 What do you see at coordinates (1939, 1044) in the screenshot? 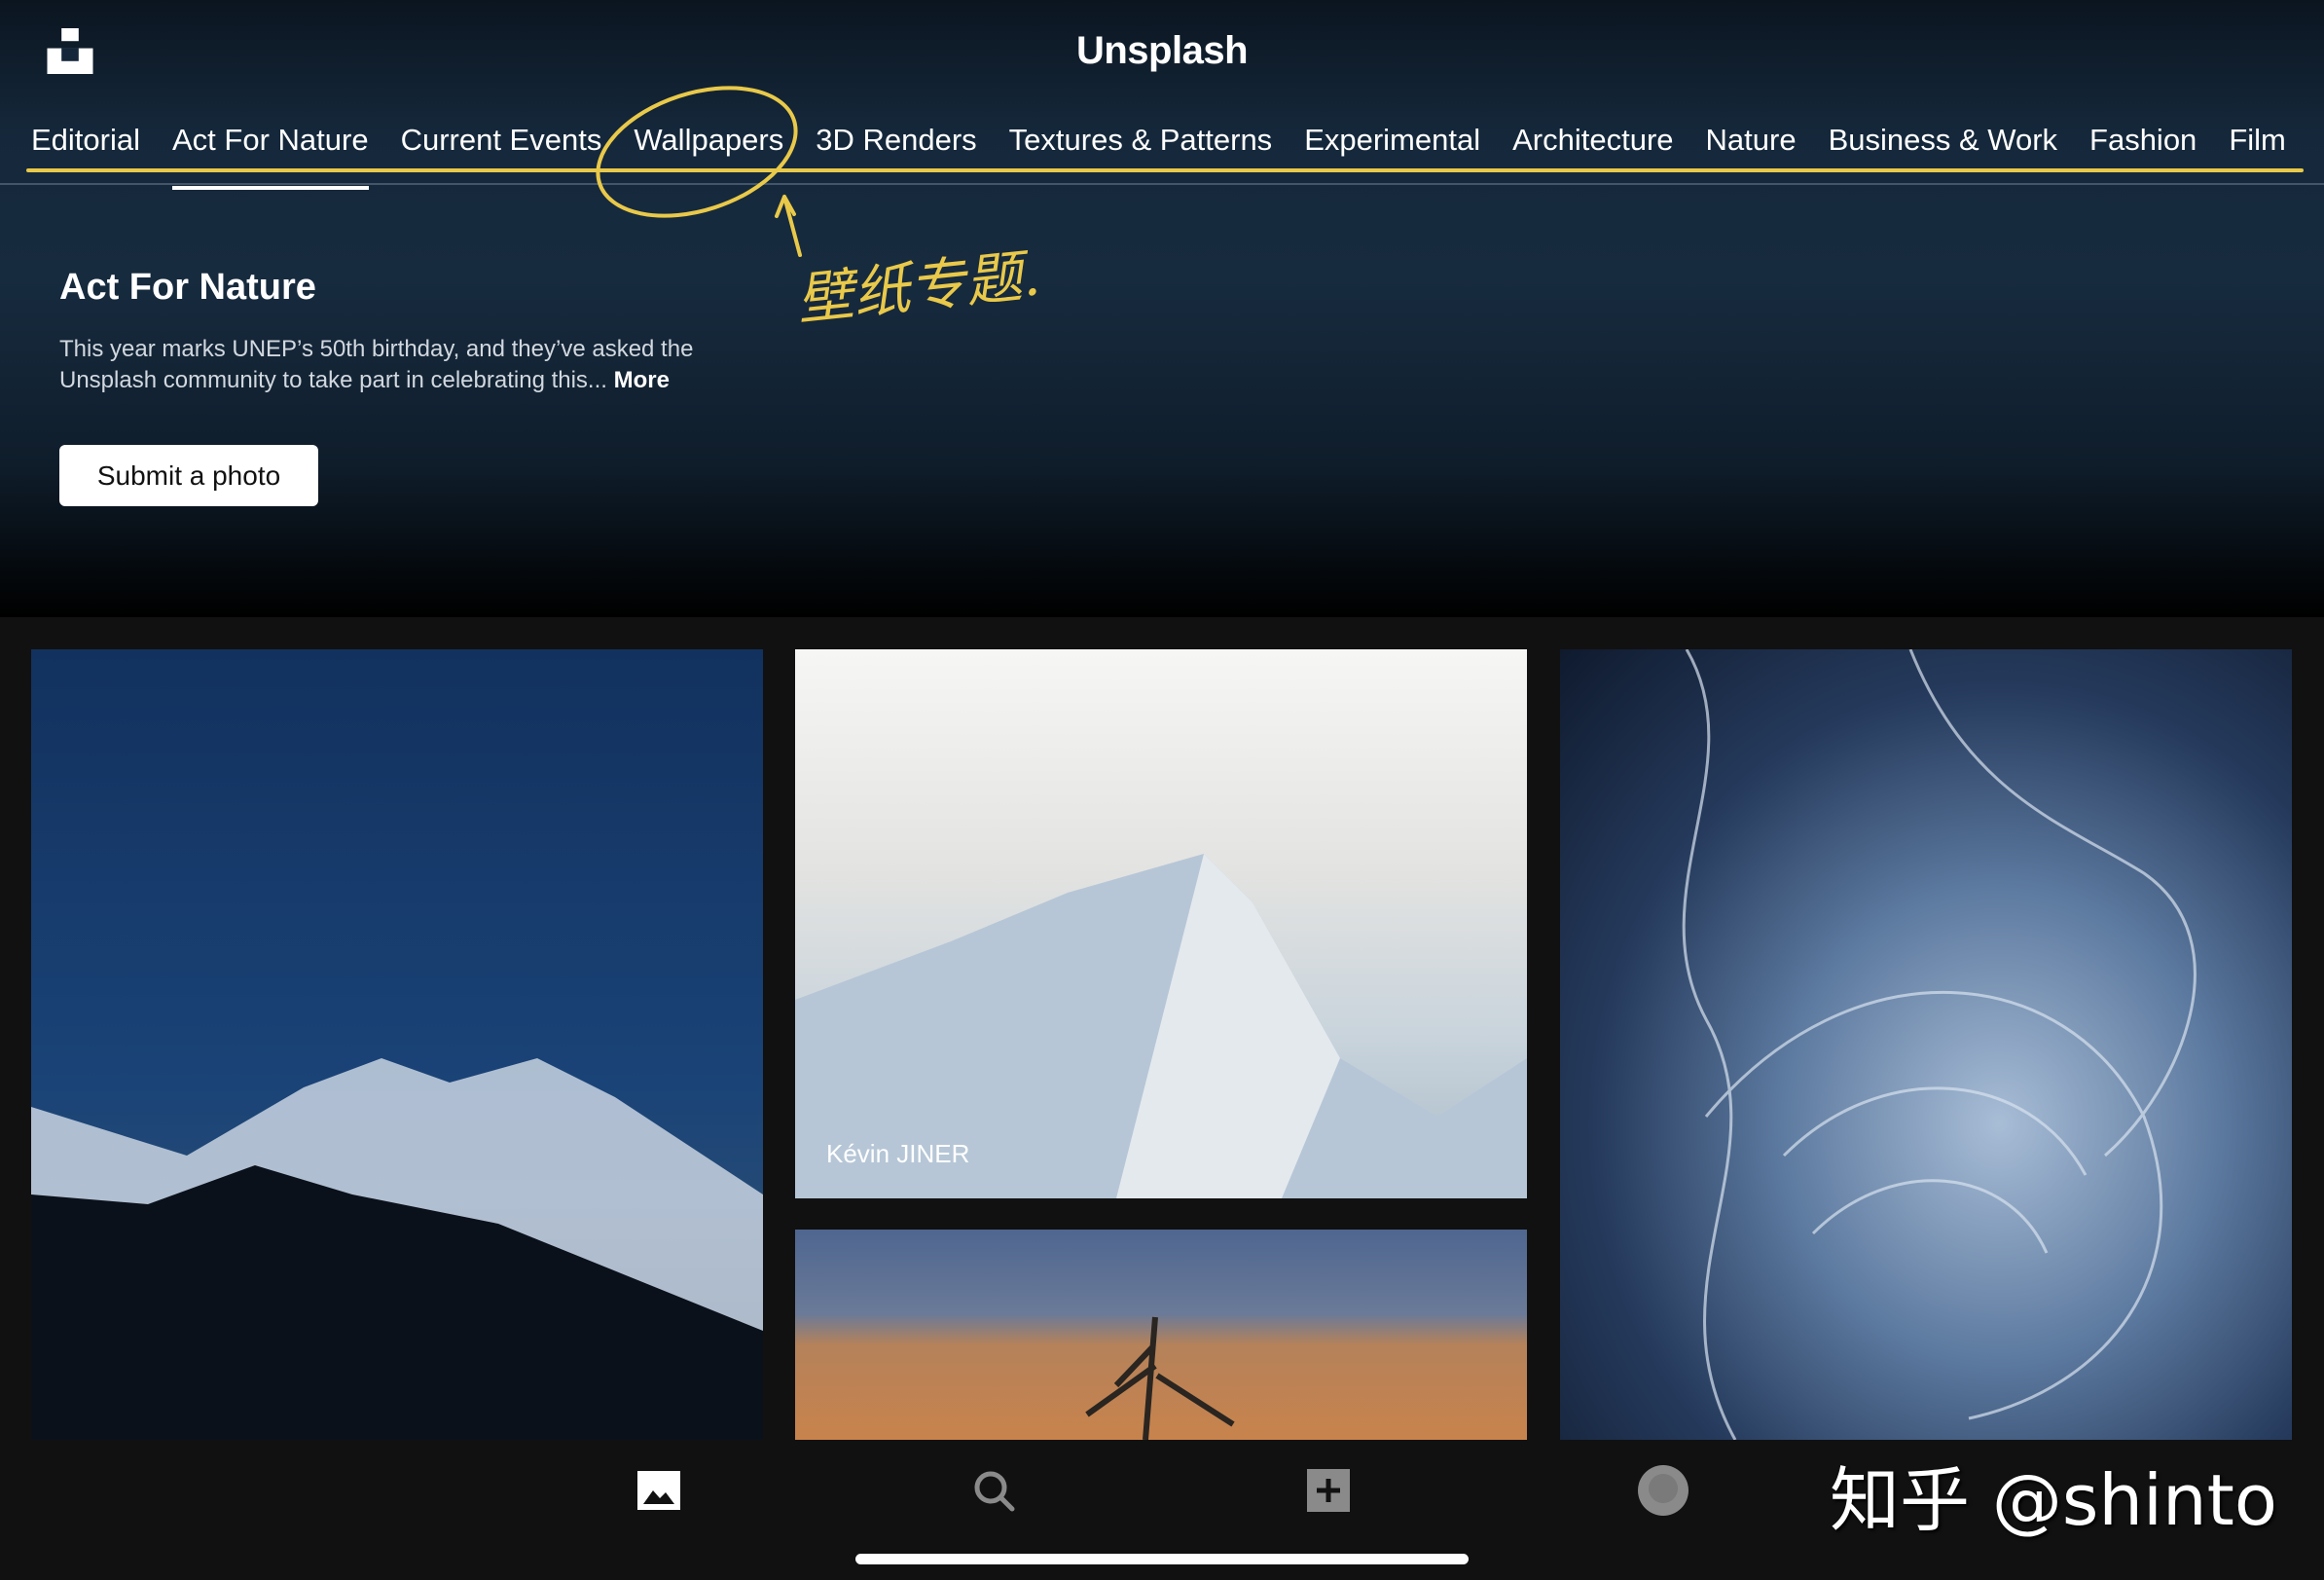
I see `ice-pattern` at bounding box center [1939, 1044].